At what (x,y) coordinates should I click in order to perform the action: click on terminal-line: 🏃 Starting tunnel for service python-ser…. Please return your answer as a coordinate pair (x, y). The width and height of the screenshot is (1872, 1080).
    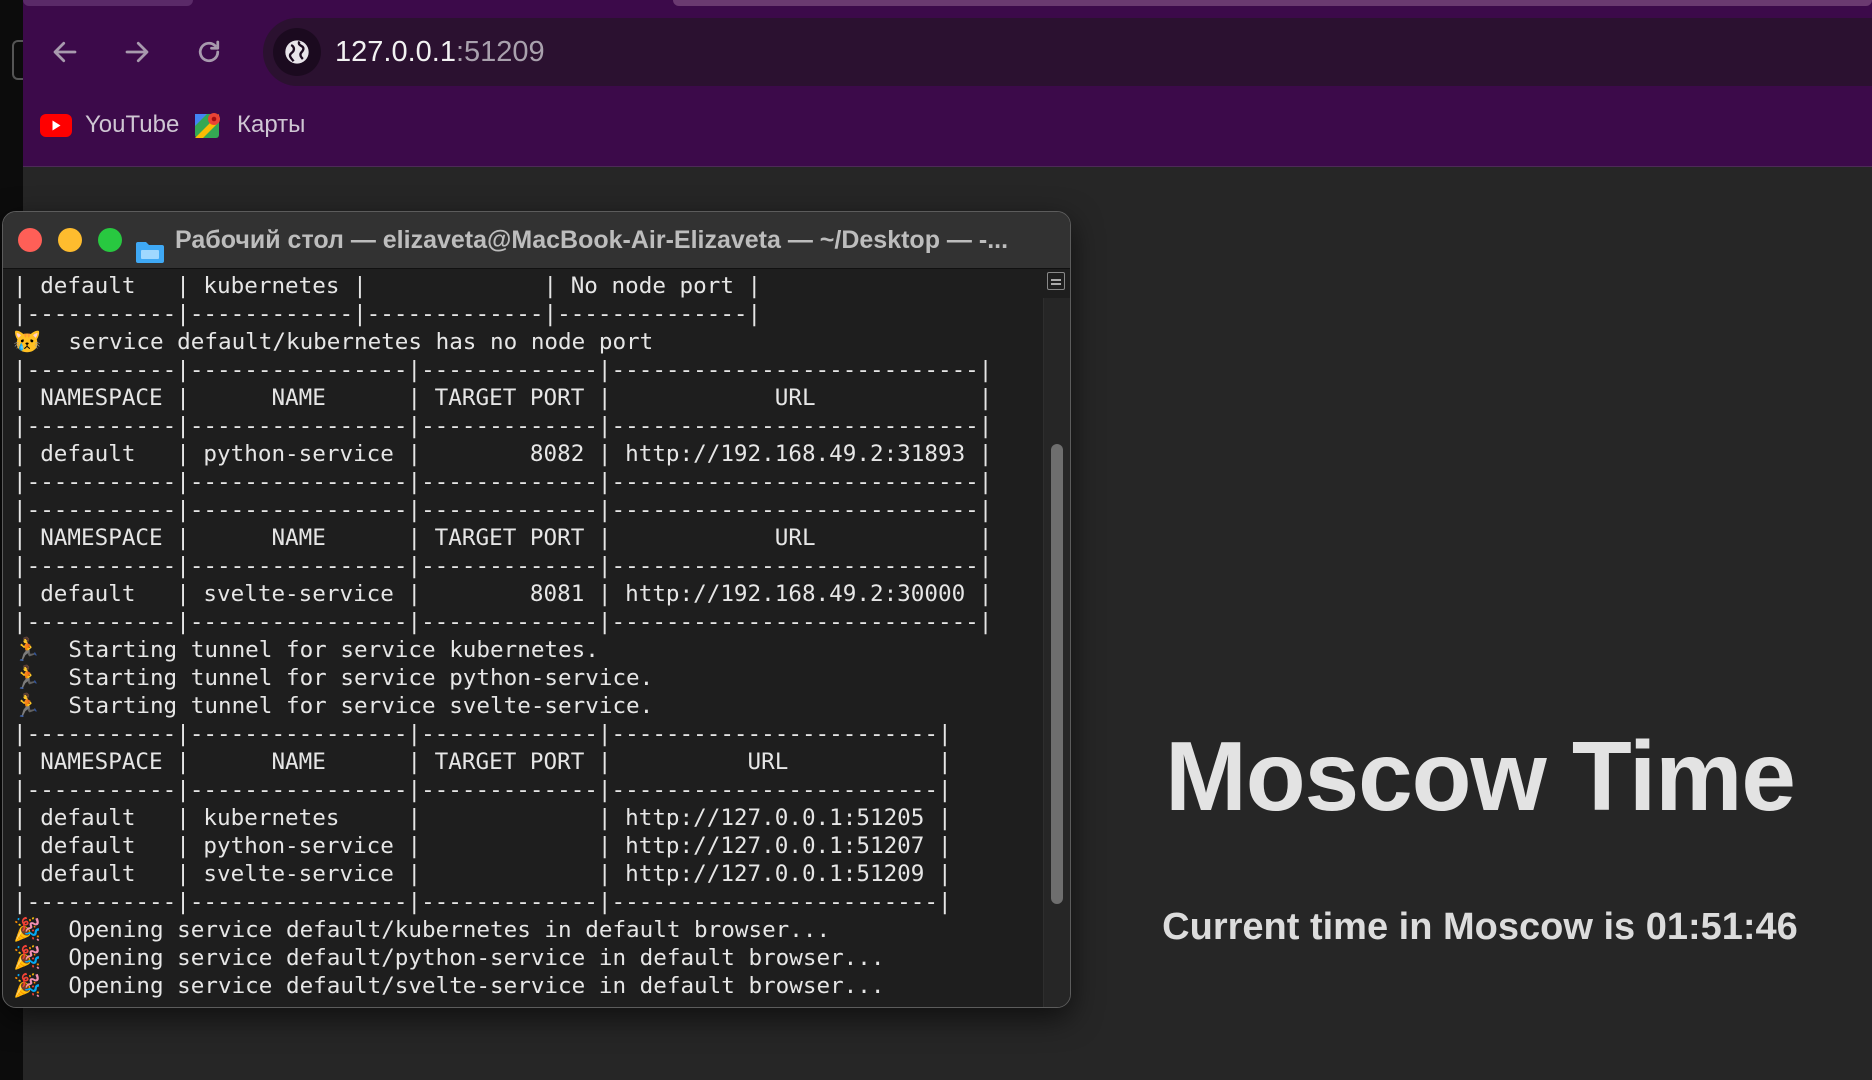
    Looking at the image, I should click on (333, 678).